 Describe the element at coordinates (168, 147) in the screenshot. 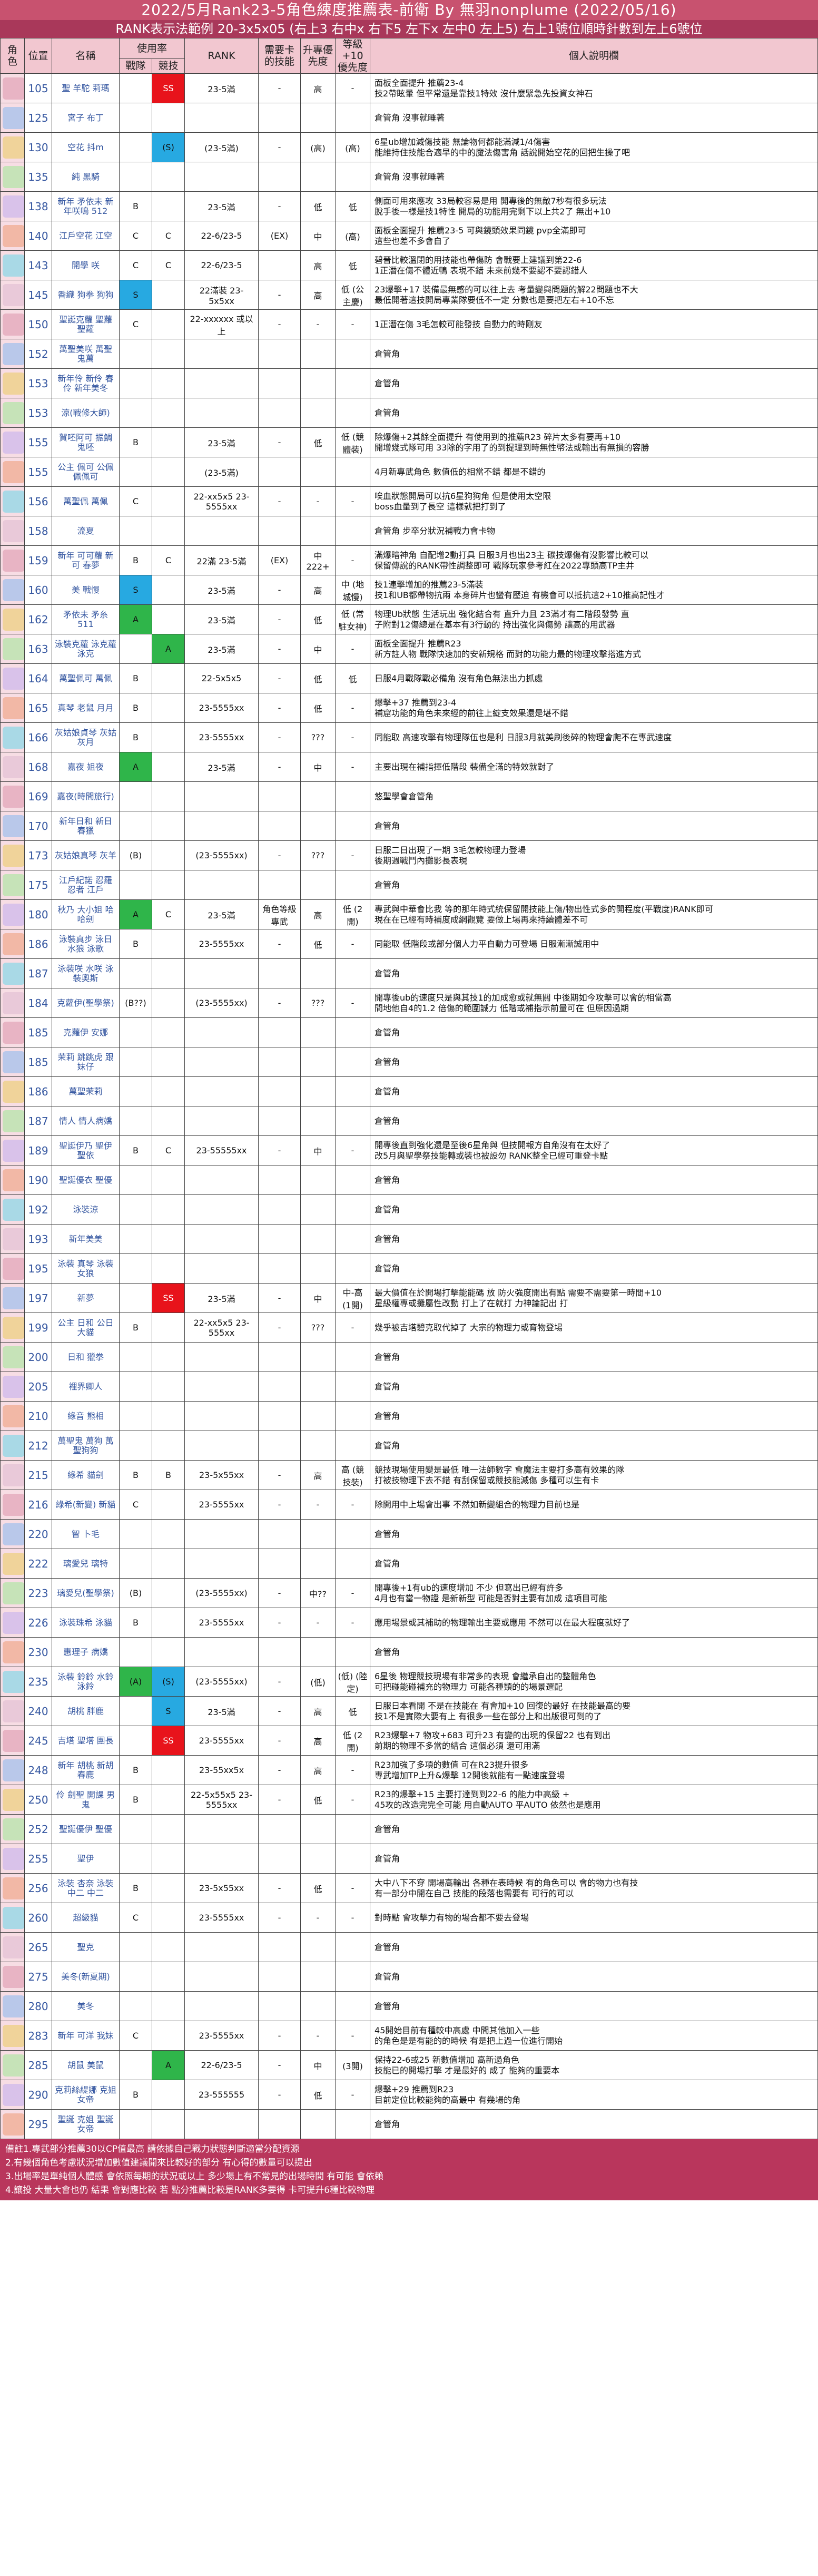

I see `contest-usage-cell: (S)` at that location.